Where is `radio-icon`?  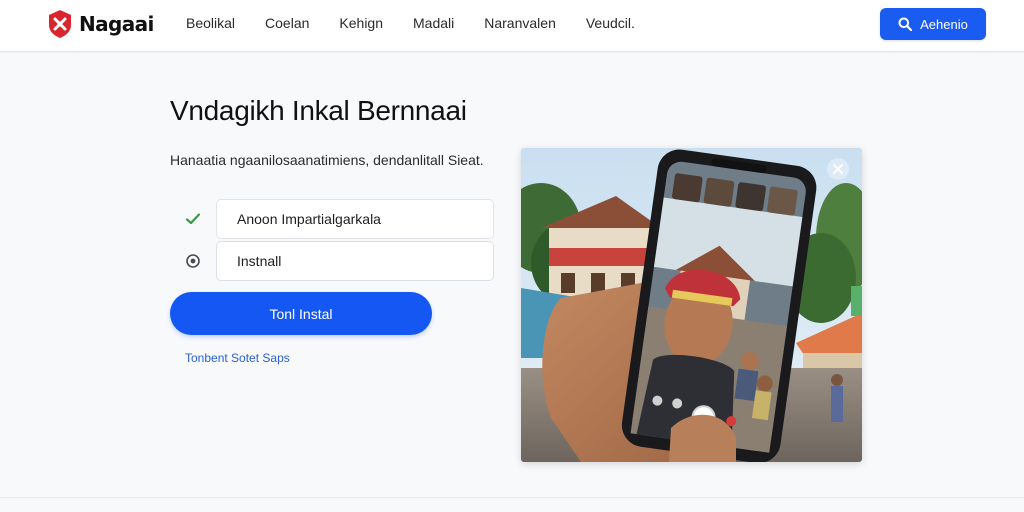
radio-icon is located at coordinates (193, 261).